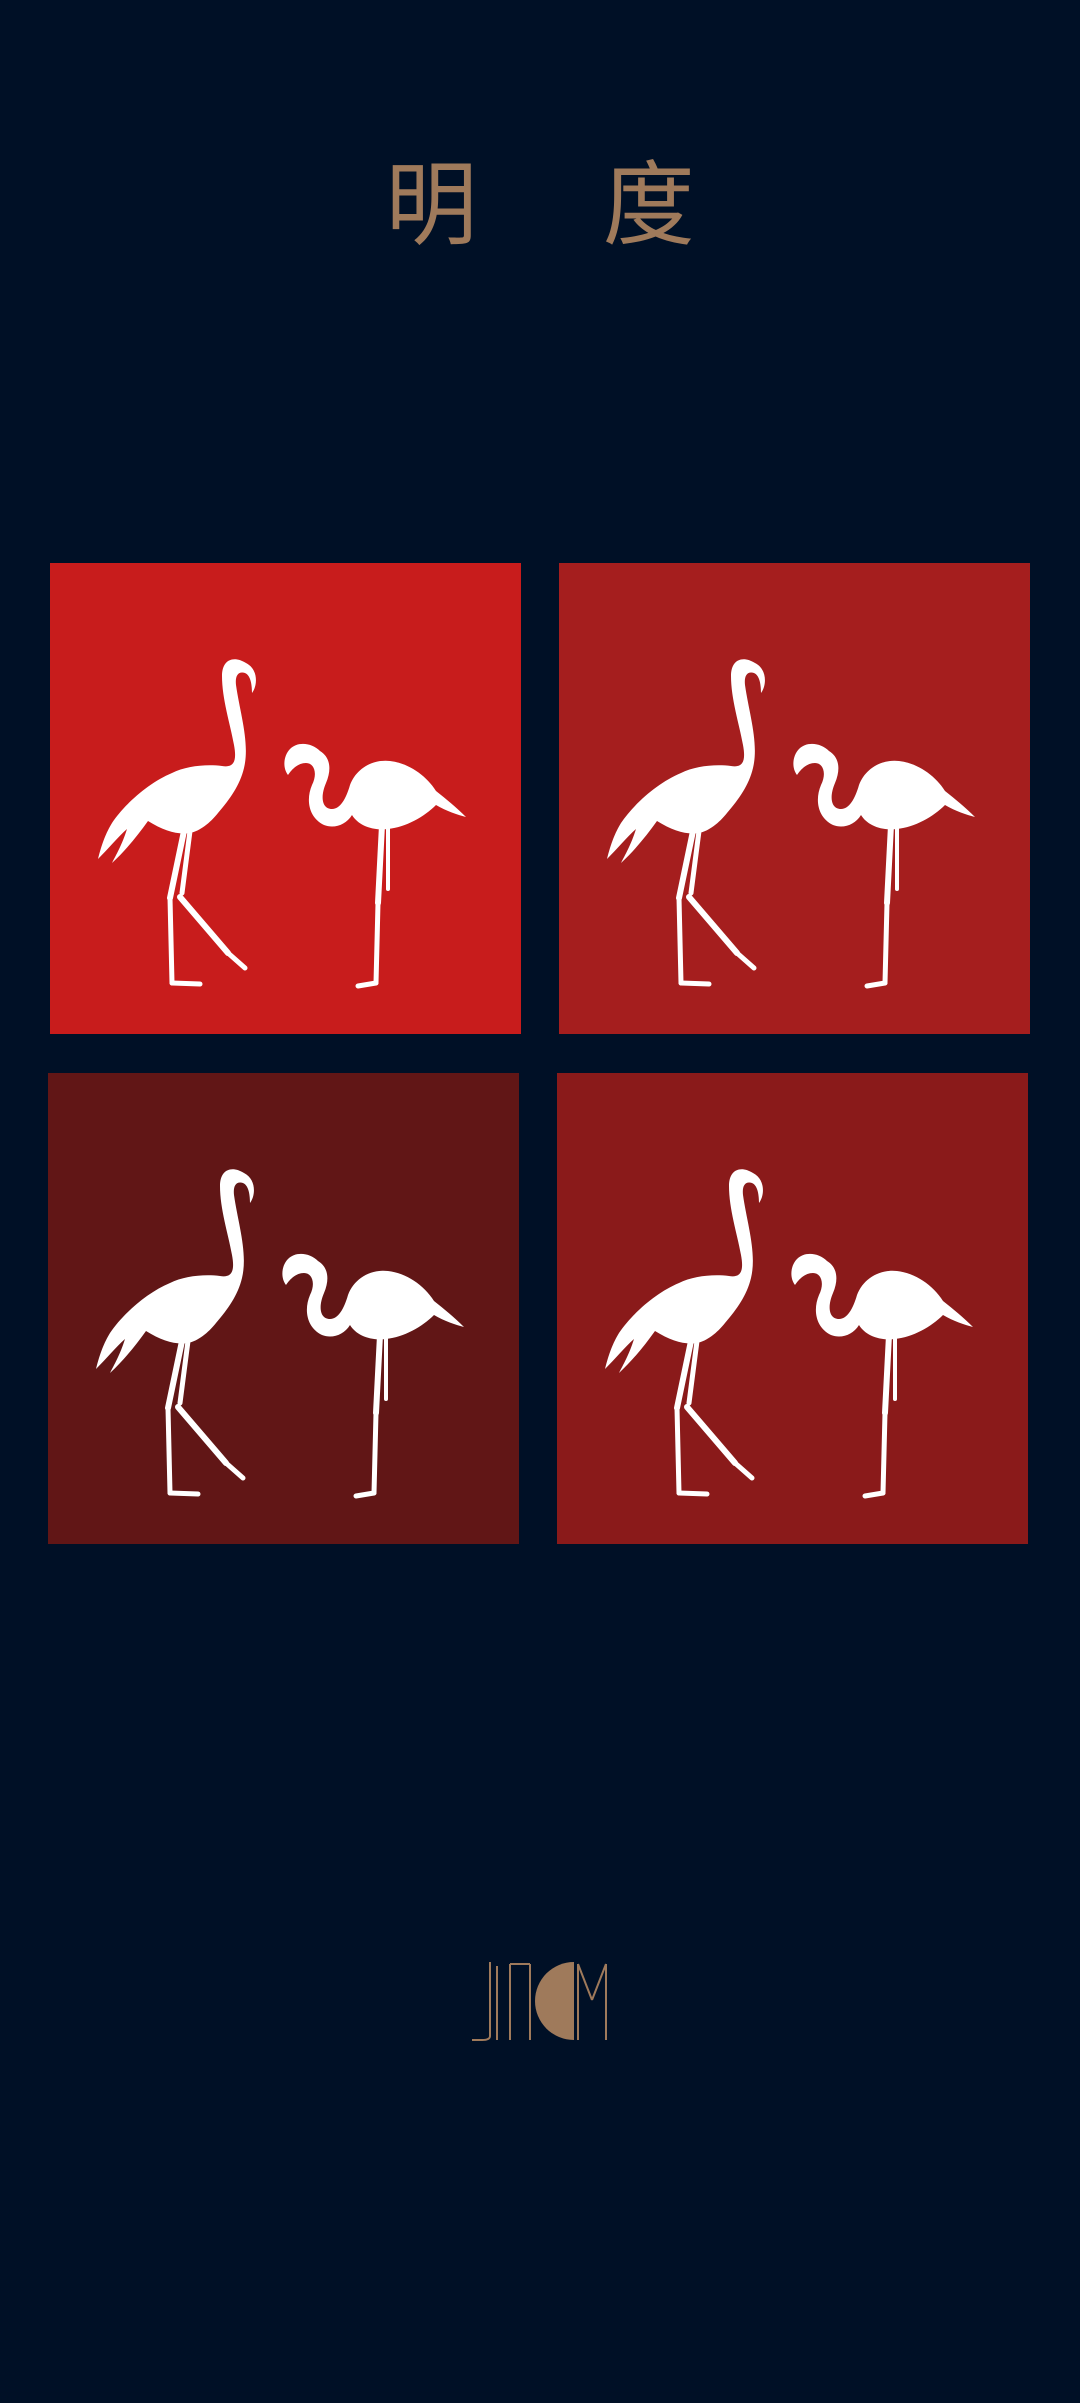  Describe the element at coordinates (564, 205) in the screenshot. I see `page-title: 明 度` at that location.